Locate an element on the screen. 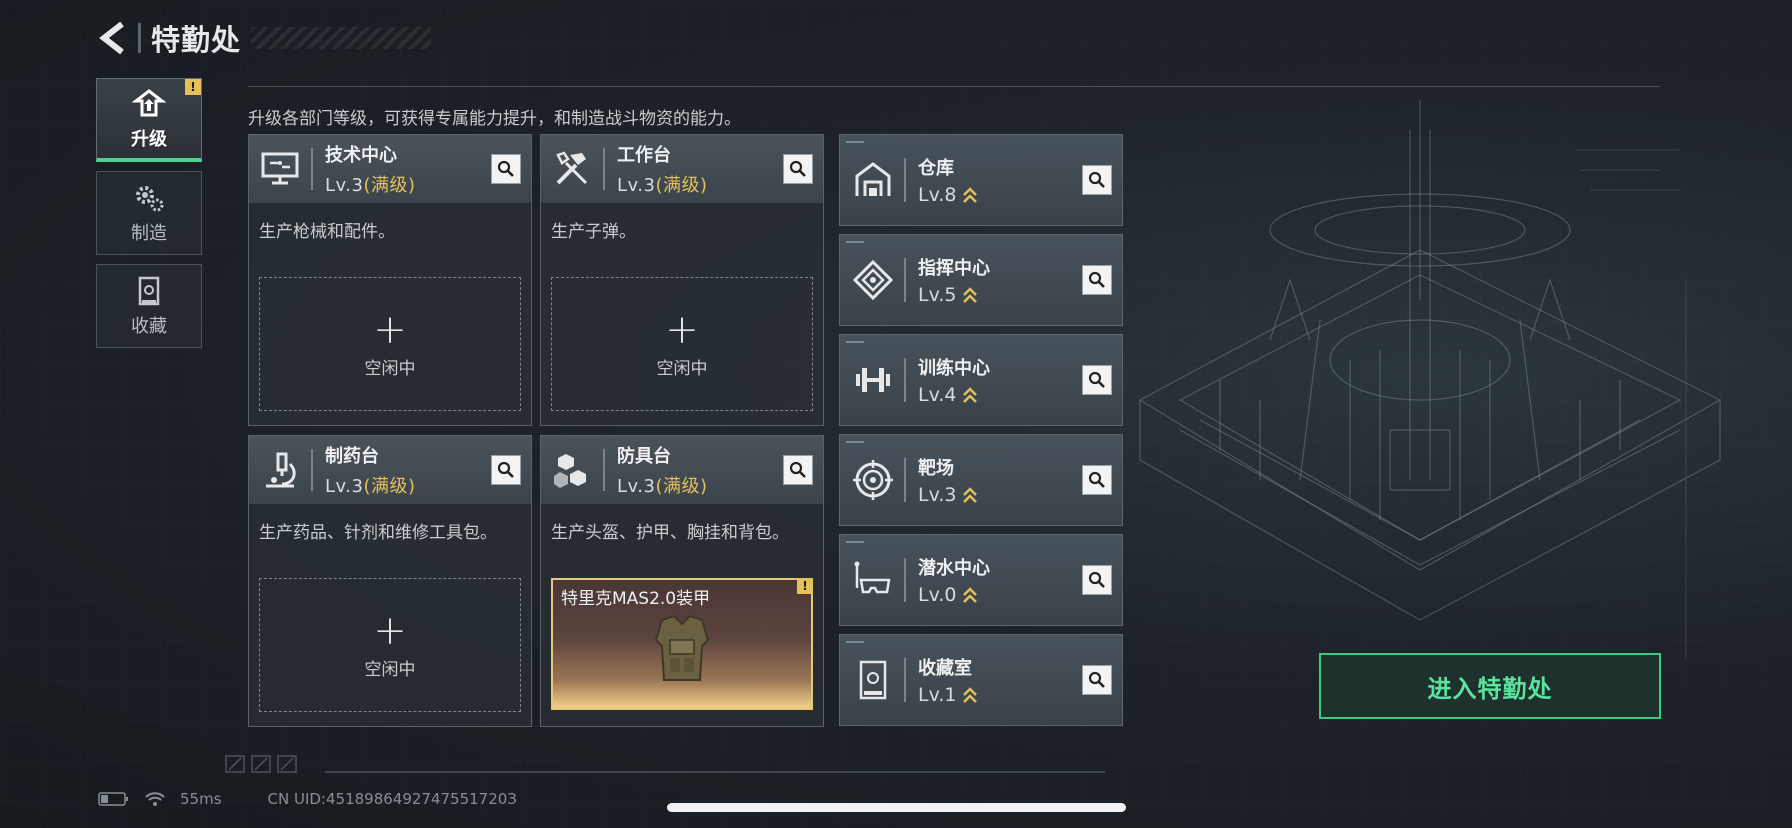  title-decoration is located at coordinates (341, 38).